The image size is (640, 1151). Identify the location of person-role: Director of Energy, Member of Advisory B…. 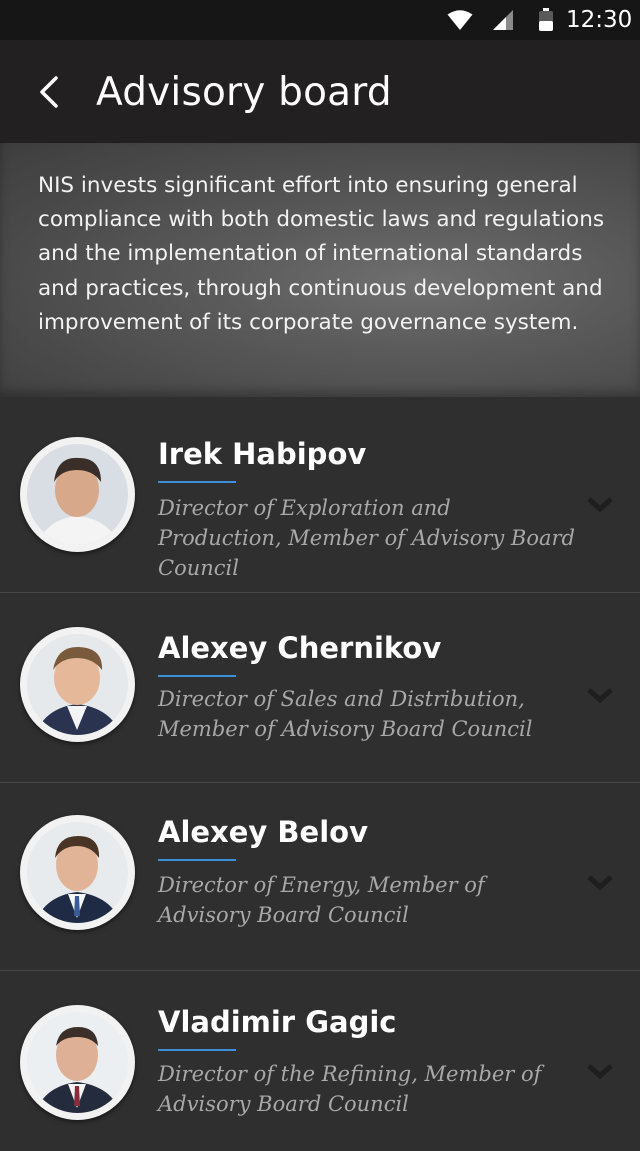
(321, 900).